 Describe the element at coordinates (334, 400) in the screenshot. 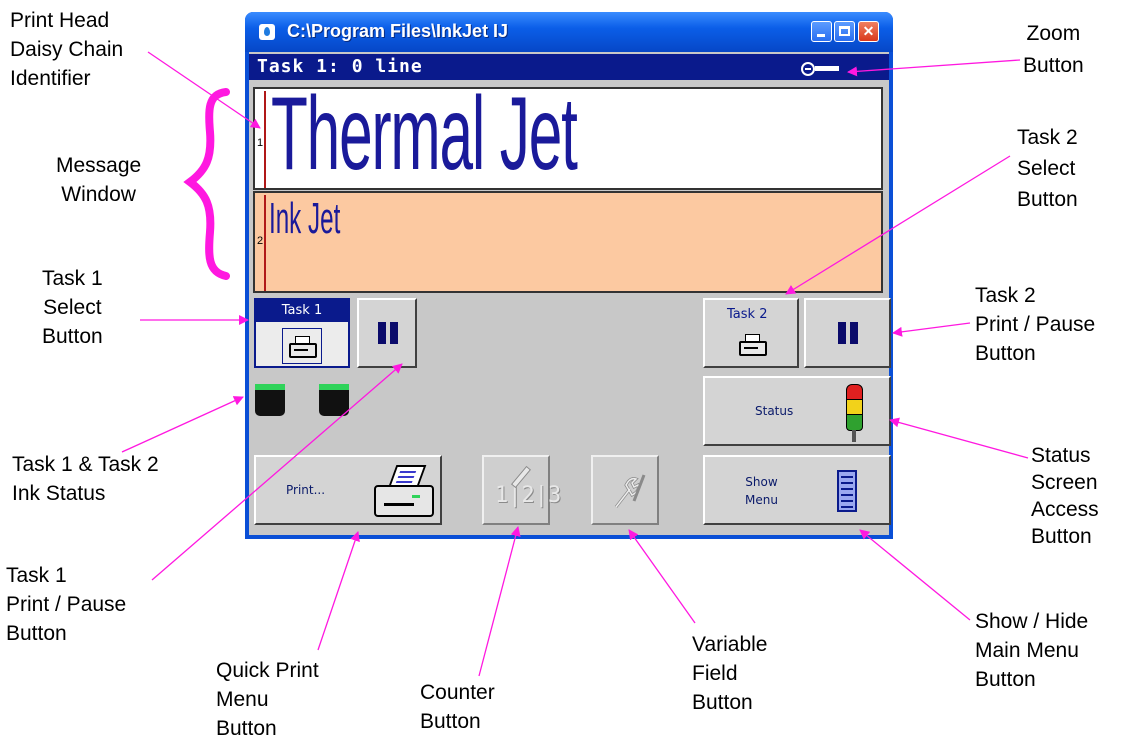

I see `task2-ink-status-icon` at that location.